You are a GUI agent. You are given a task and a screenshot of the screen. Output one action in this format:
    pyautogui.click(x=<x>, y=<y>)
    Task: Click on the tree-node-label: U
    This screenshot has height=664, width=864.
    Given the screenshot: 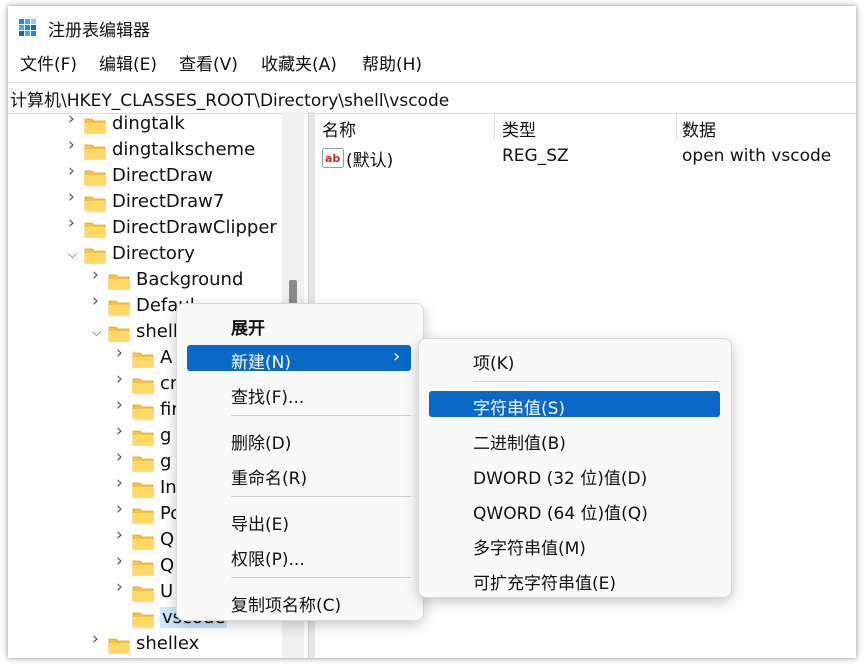 What is the action you would take?
    pyautogui.click(x=166, y=591)
    